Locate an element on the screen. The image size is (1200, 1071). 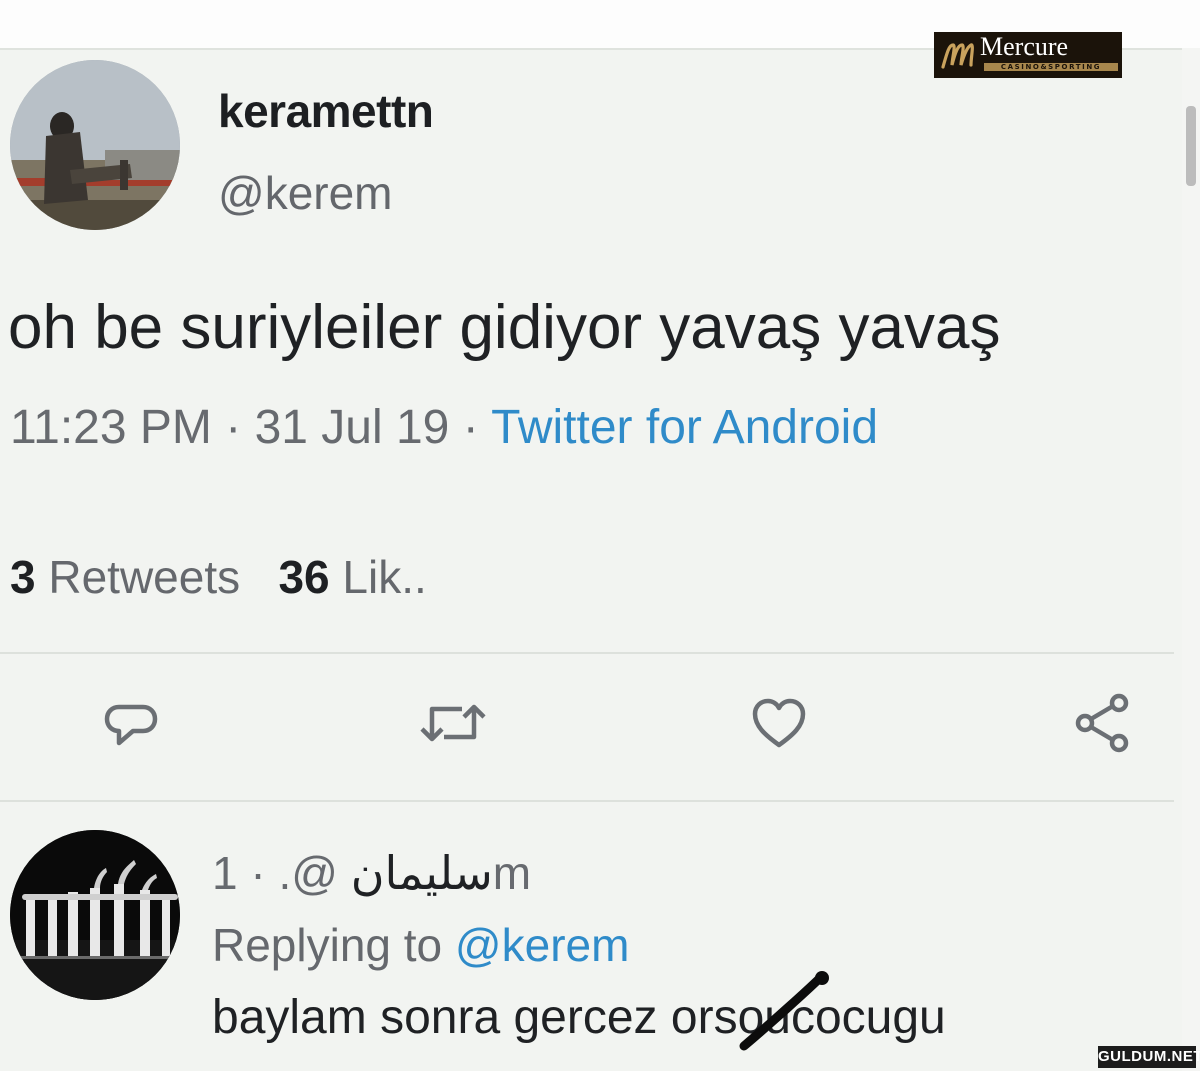
tweet-stats: 3 Retweets 36 Lik.. is located at coordinates (218, 577).